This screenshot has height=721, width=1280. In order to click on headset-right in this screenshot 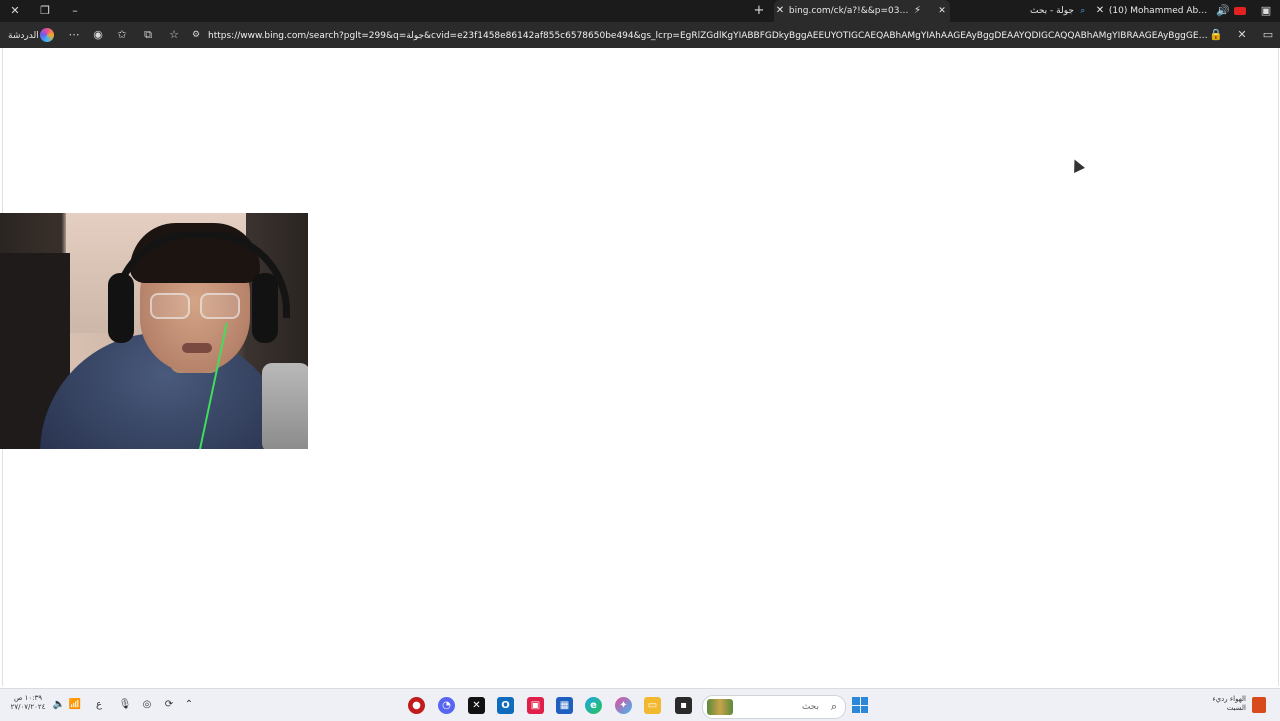, I will do `click(265, 308)`.